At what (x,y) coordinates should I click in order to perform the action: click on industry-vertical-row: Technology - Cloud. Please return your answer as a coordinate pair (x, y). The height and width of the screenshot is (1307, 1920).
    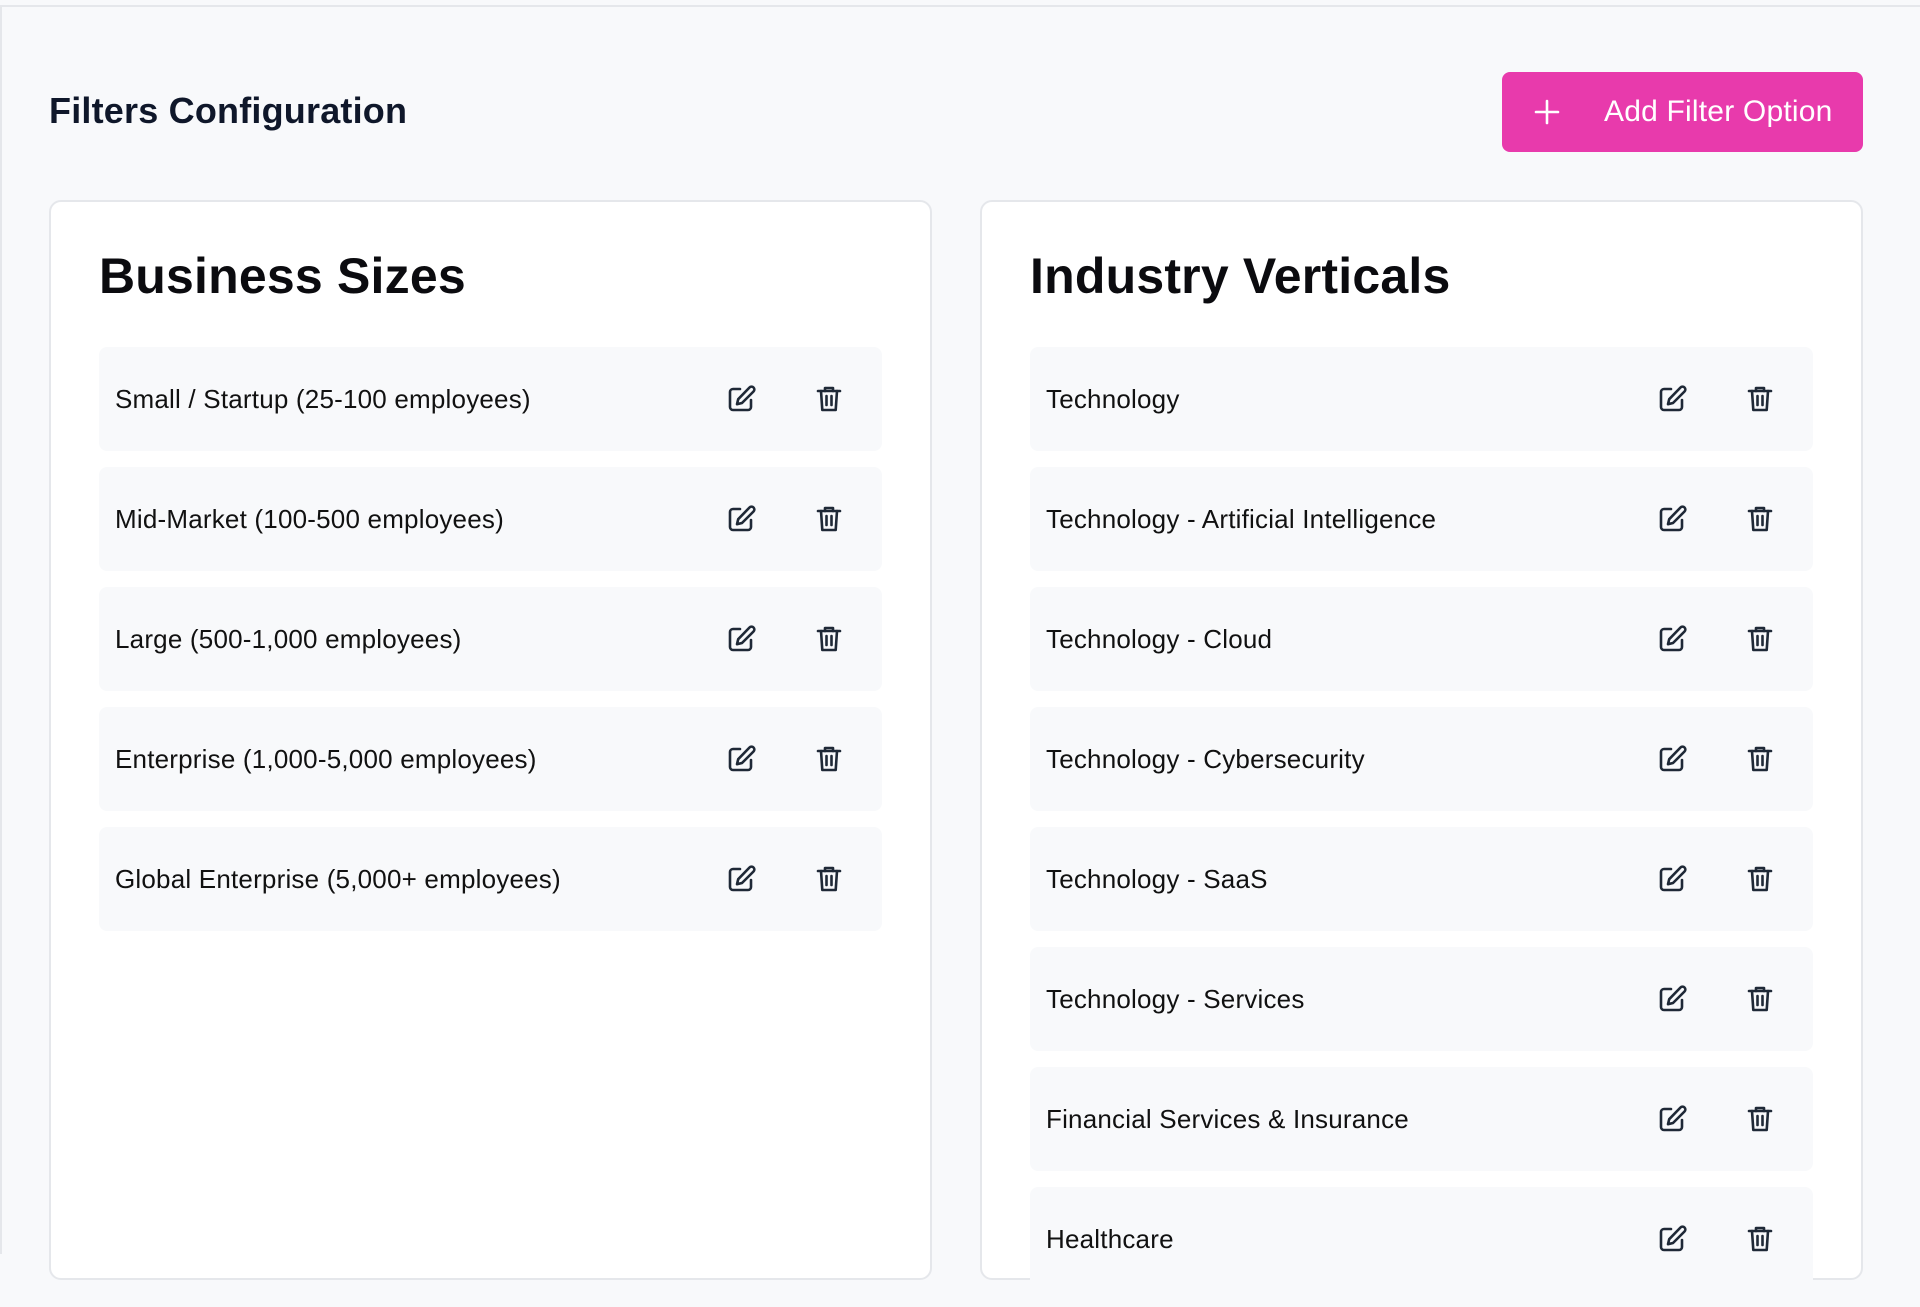
    Looking at the image, I should click on (1421, 639).